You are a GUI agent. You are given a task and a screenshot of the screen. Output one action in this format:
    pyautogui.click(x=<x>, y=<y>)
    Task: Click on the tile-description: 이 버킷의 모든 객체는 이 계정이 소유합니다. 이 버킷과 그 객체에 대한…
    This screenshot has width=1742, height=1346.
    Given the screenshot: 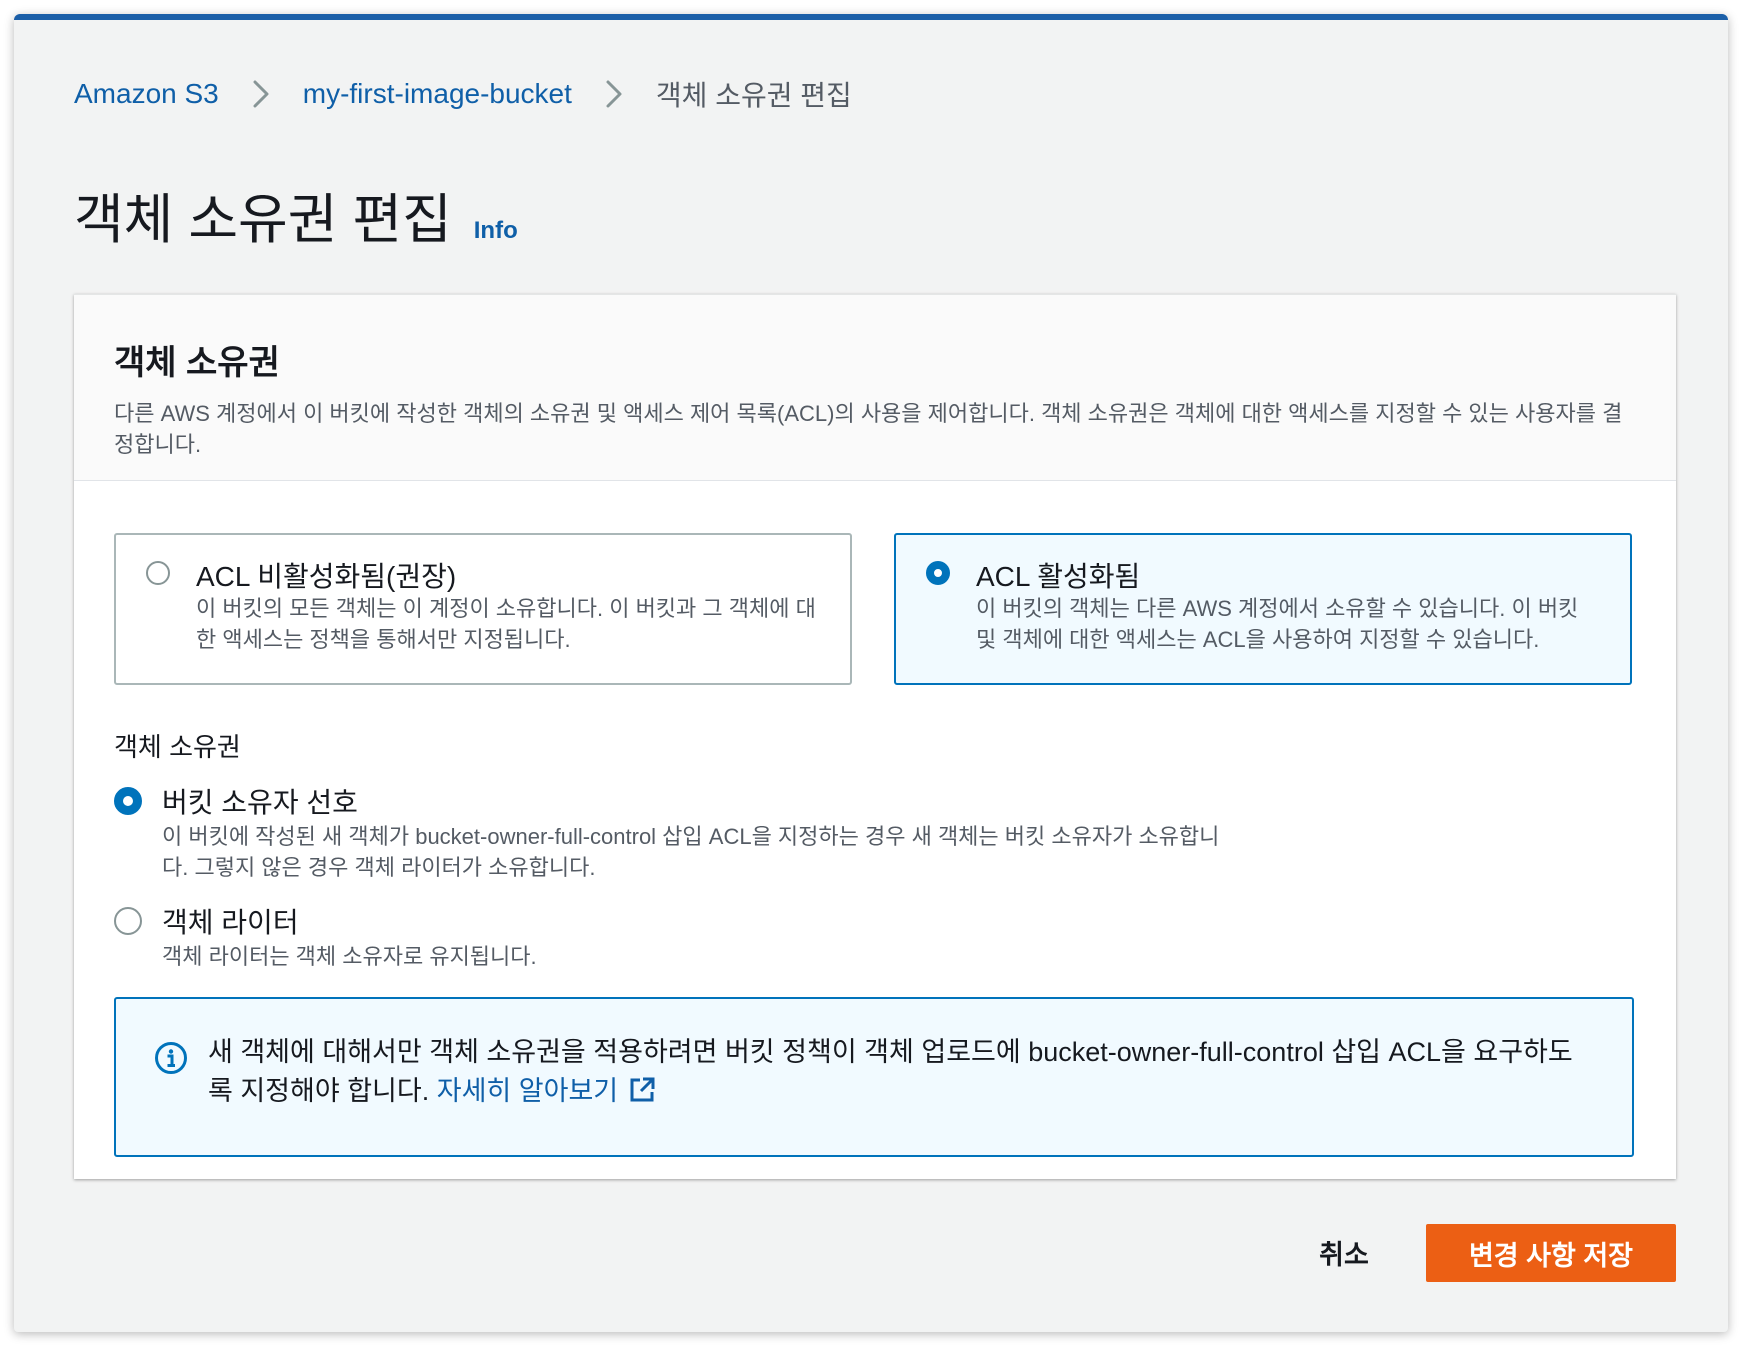 What is the action you would take?
    pyautogui.click(x=506, y=624)
    